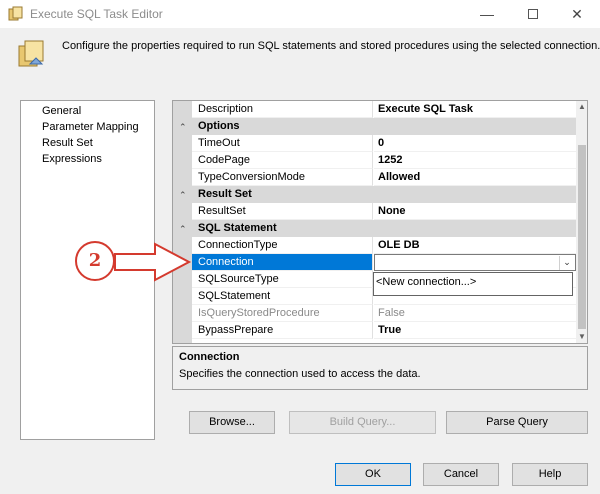 The height and width of the screenshot is (494, 600). What do you see at coordinates (15, 13) in the screenshot?
I see `ssis-task-icon` at bounding box center [15, 13].